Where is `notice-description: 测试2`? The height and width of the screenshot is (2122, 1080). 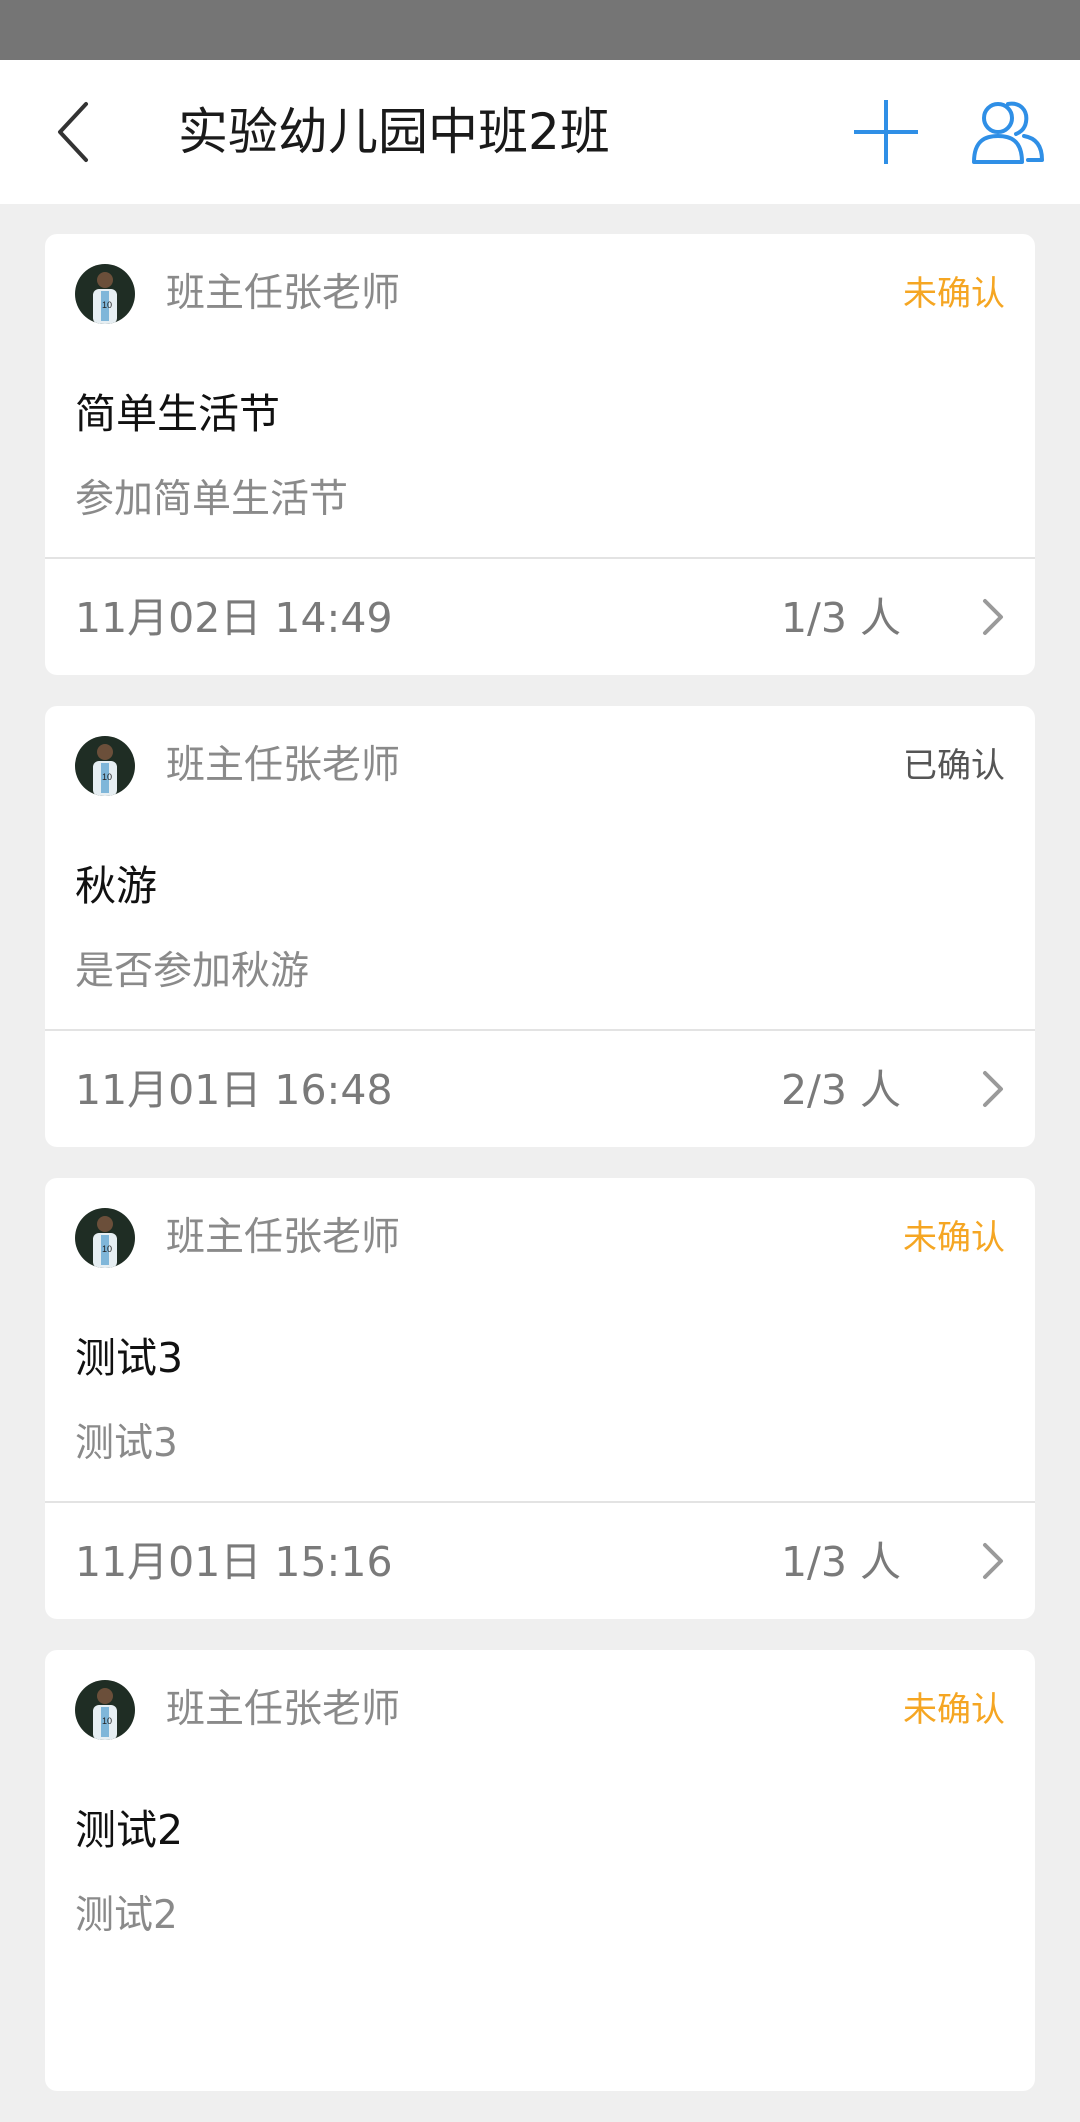 notice-description: 测试2 is located at coordinates (126, 1915).